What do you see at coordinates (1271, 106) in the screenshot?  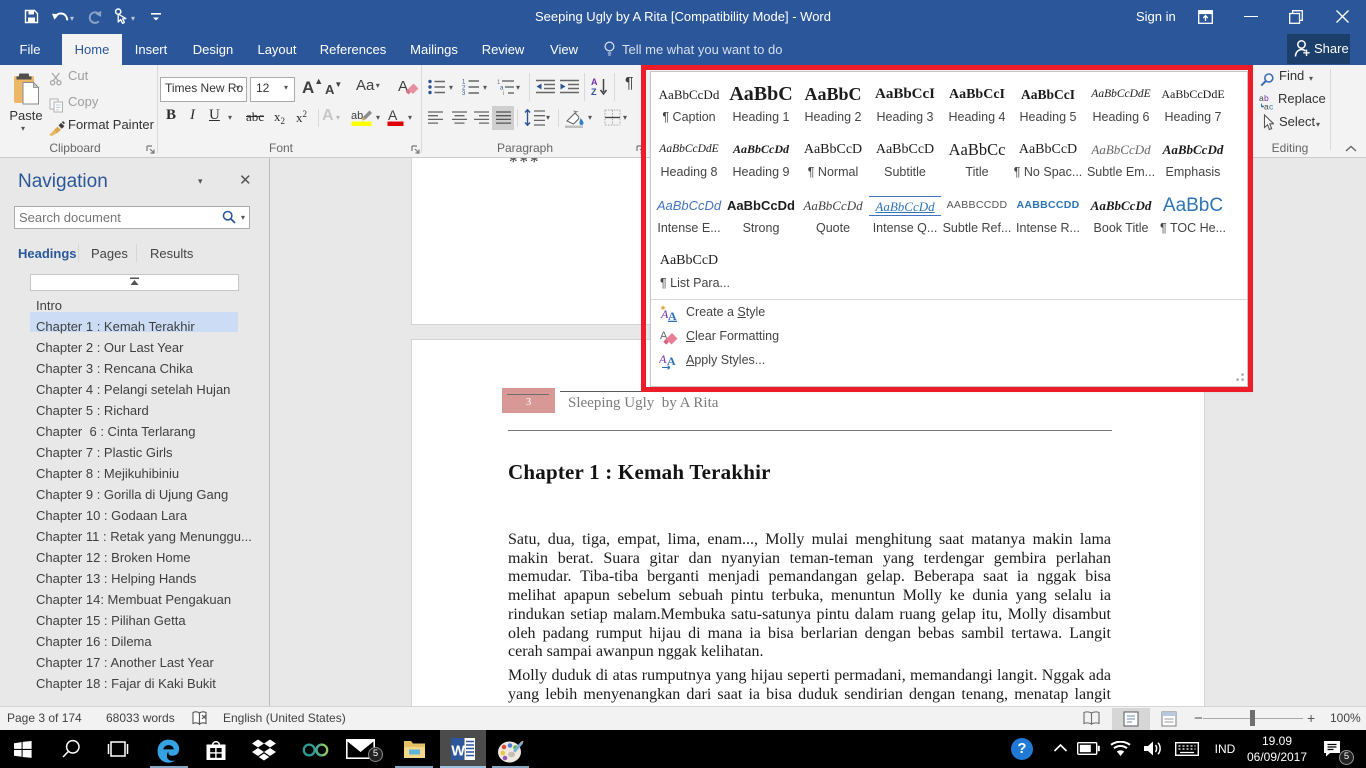 I see `svg-text: c` at bounding box center [1271, 106].